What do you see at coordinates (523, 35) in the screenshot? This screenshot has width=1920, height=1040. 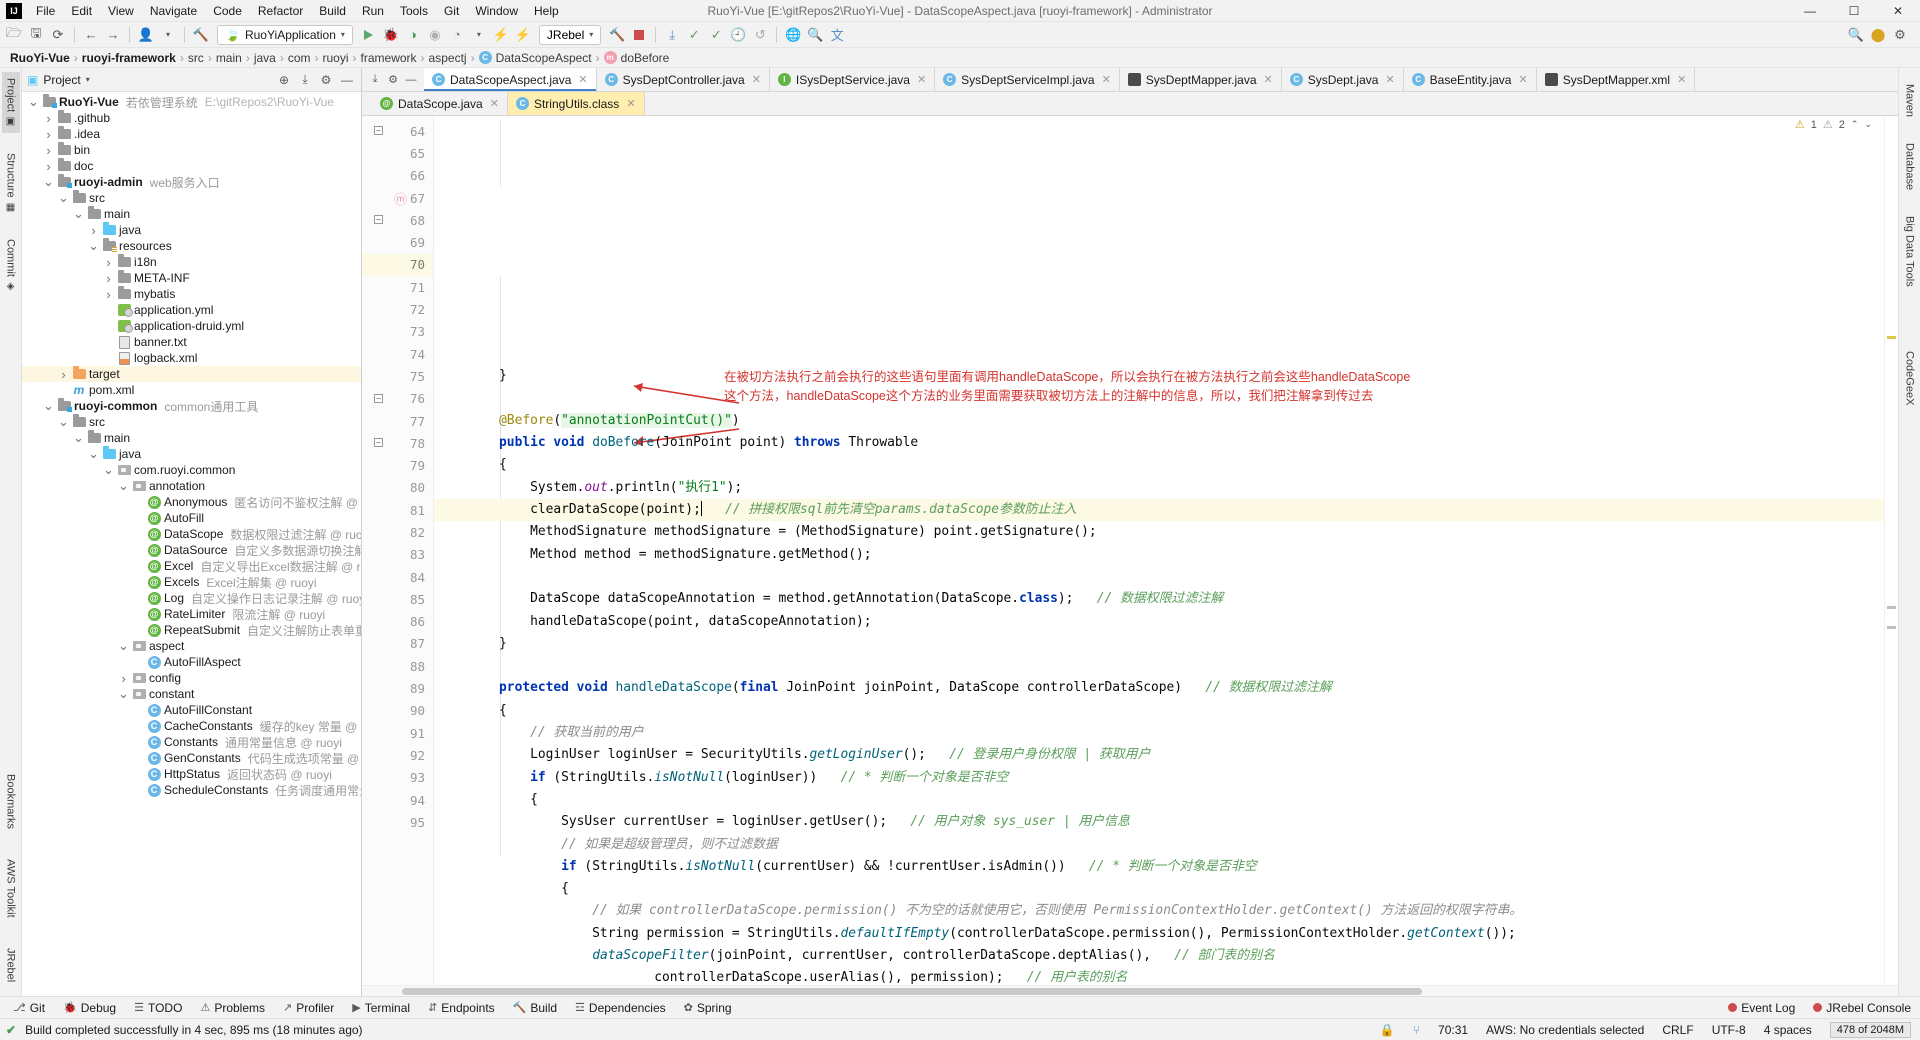 I see `jrebel-debug-icon: ⚡` at bounding box center [523, 35].